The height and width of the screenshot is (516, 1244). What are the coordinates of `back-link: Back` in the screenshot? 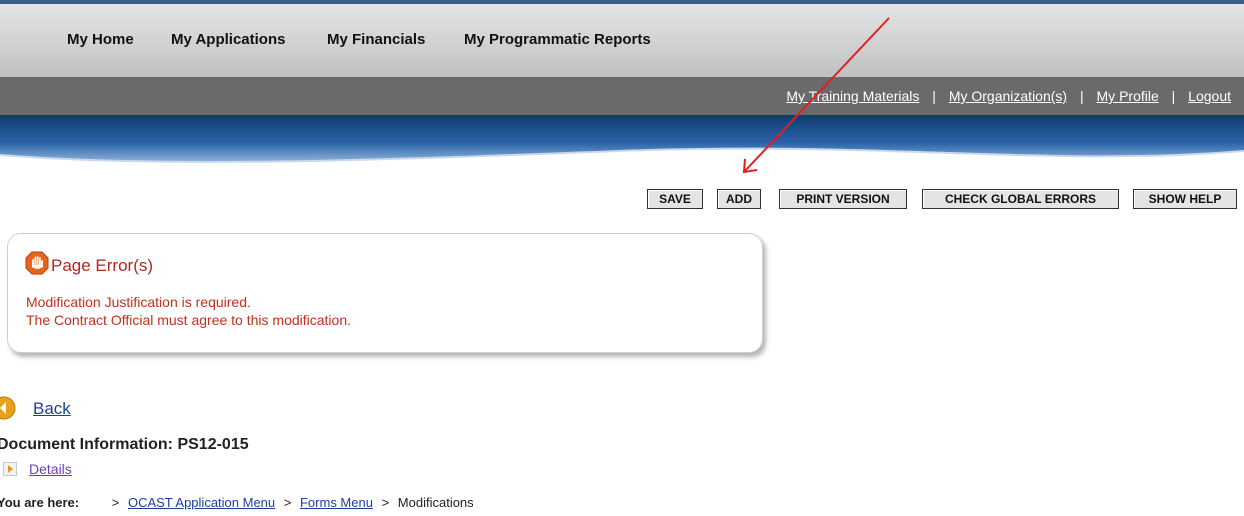 It's located at (52, 409).